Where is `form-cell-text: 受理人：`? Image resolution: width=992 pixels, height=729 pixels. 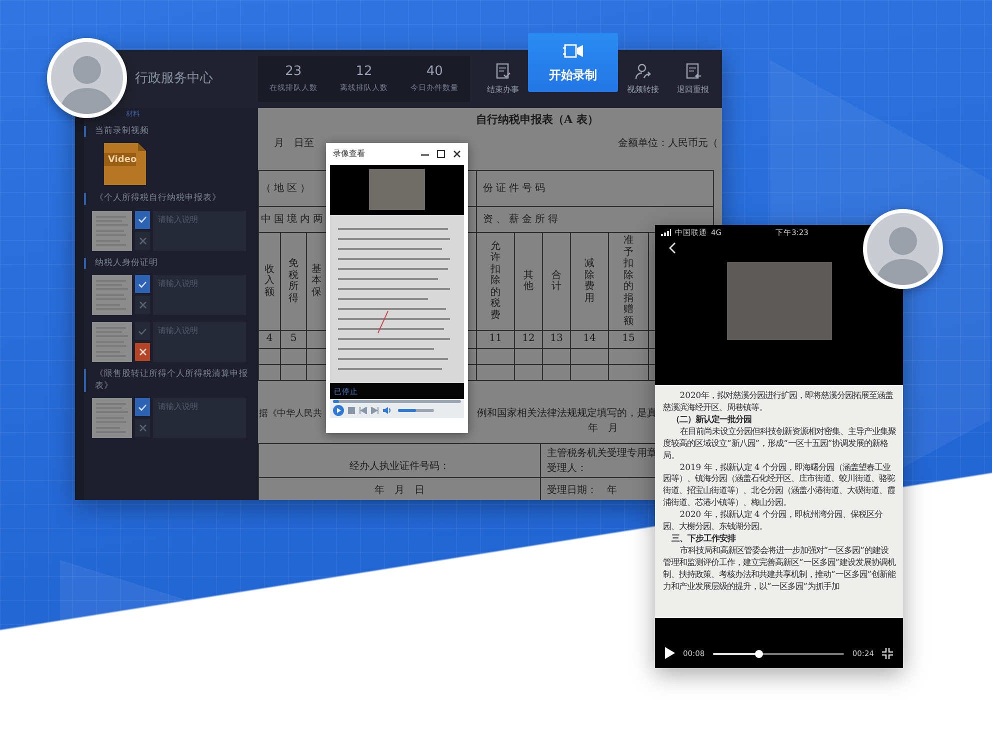
form-cell-text: 受理人： is located at coordinates (567, 469).